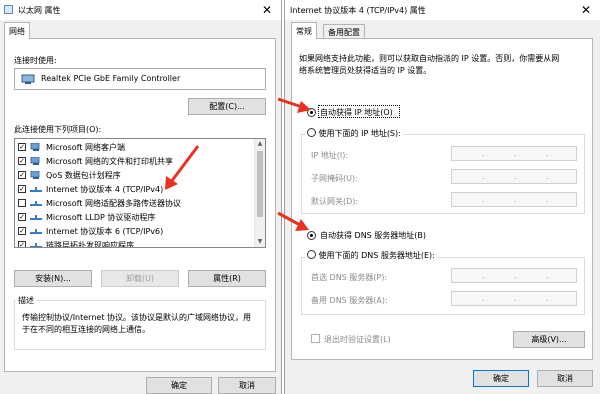 Image resolution: width=600 pixels, height=394 pixels. What do you see at coordinates (238, 164) in the screenshot?
I see `annotation-arrows` at bounding box center [238, 164].